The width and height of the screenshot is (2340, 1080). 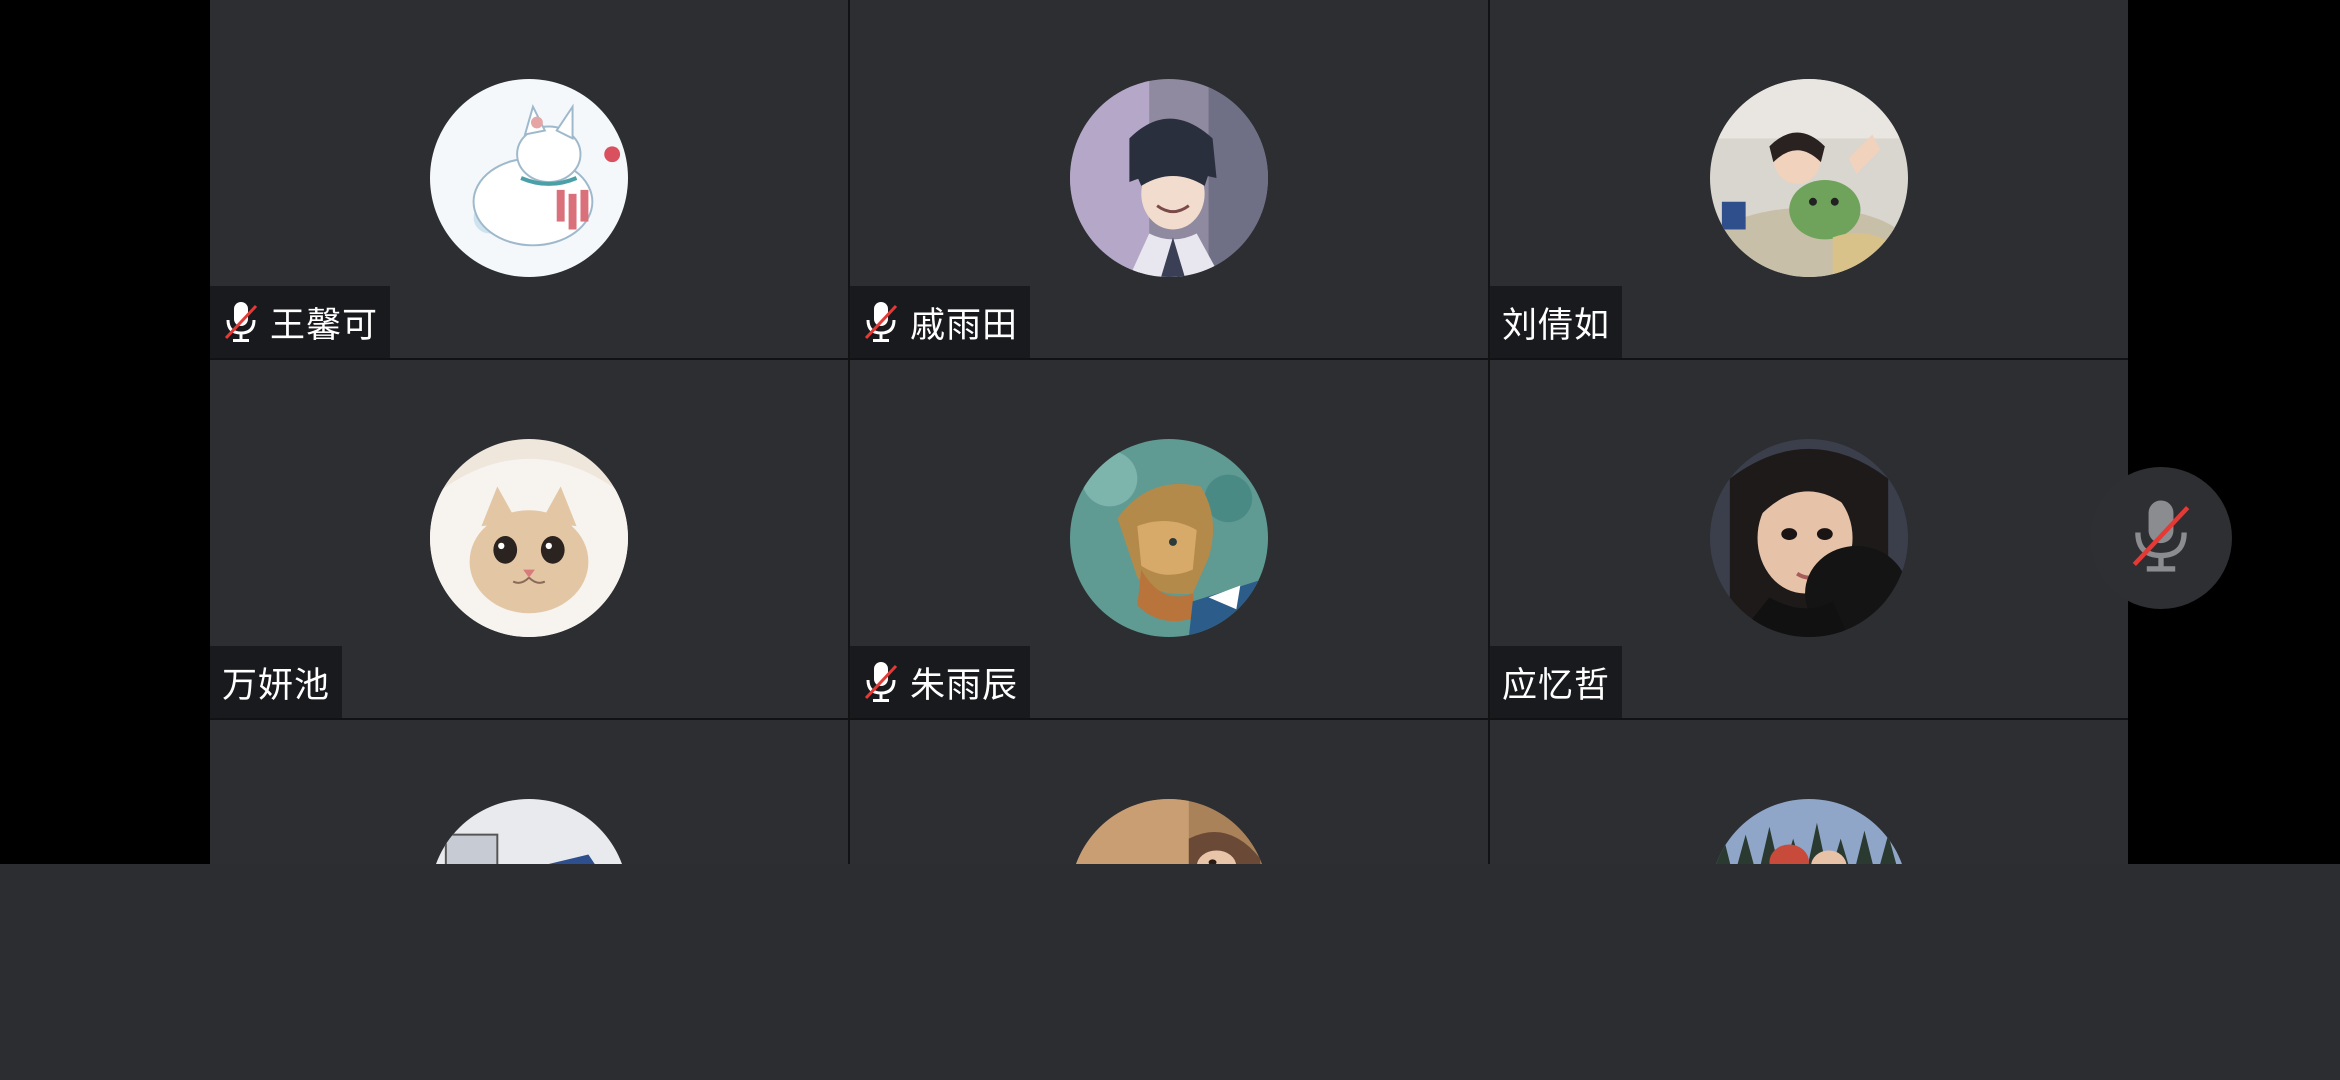 I want to click on participant-tile: 王馨可, so click(x=529, y=179).